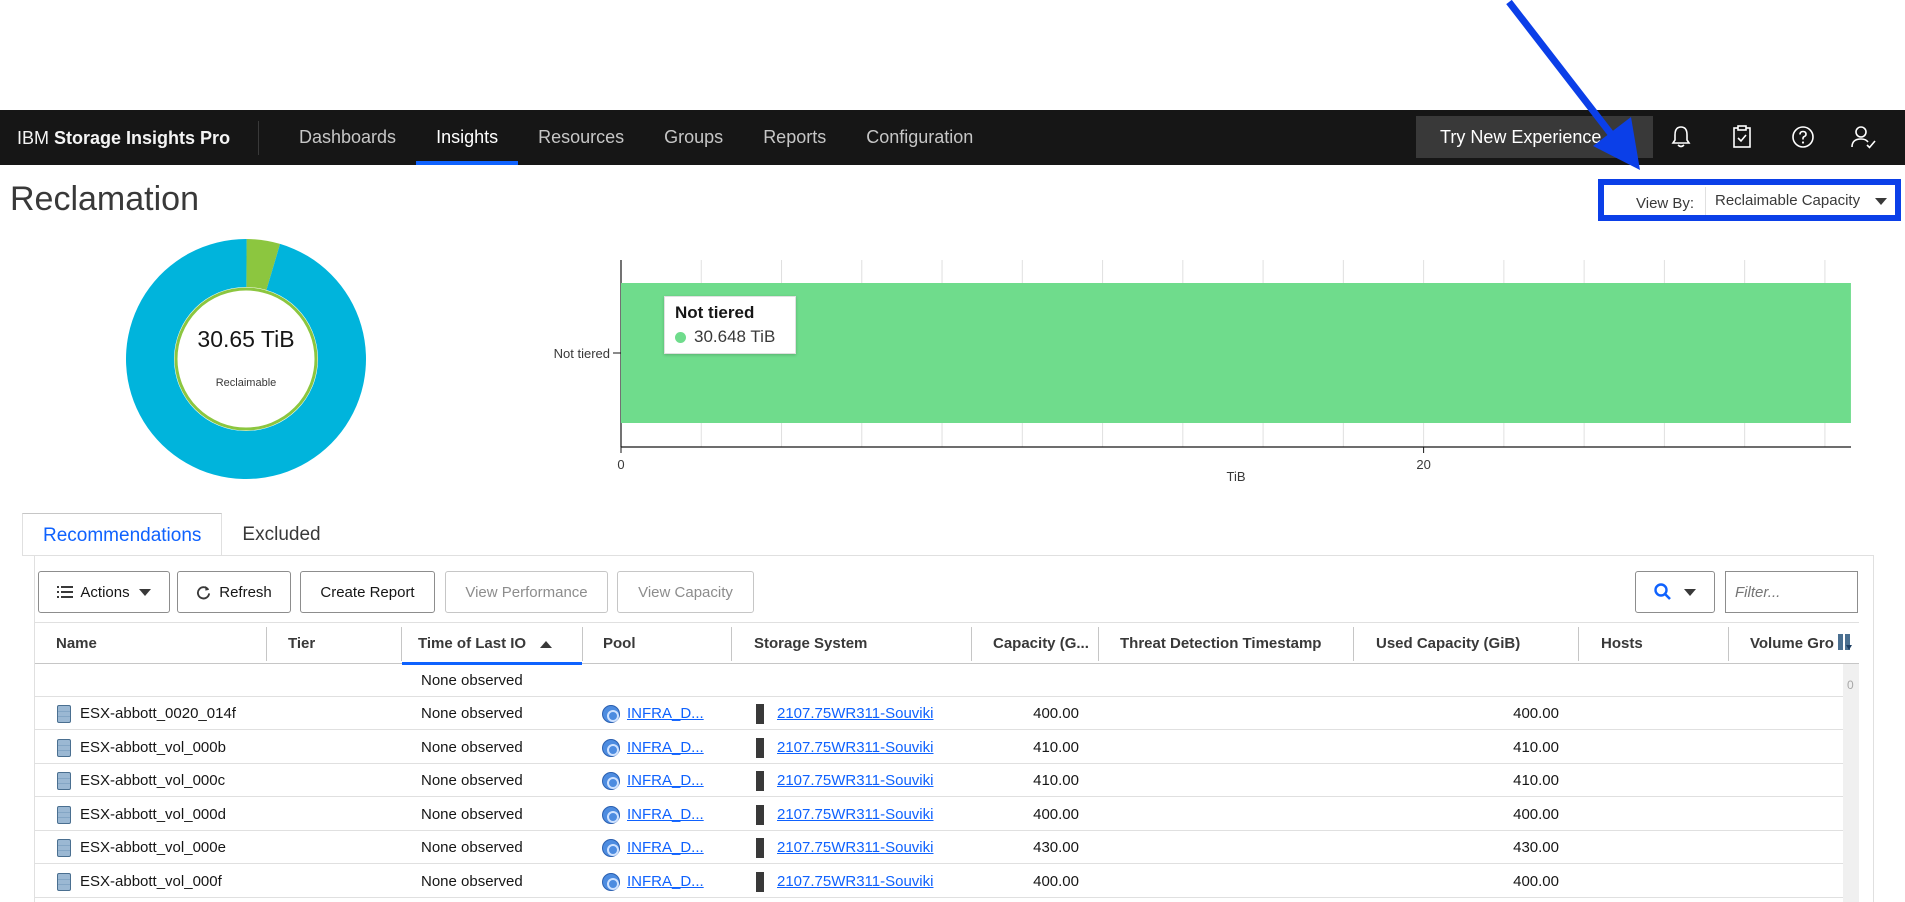 The image size is (1905, 902). I want to click on nav-item-configuration: Configuration, so click(919, 137).